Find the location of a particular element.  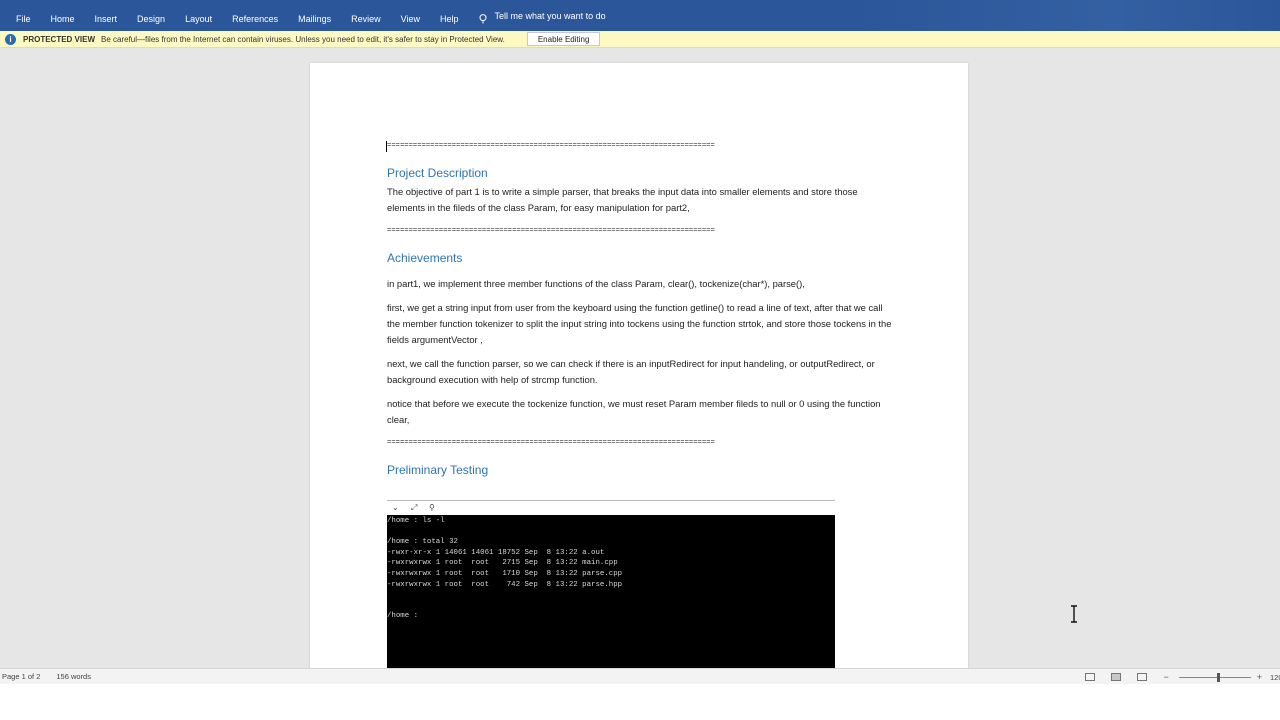

tell-me-search: Tell me what you want to do is located at coordinates (537, 15).